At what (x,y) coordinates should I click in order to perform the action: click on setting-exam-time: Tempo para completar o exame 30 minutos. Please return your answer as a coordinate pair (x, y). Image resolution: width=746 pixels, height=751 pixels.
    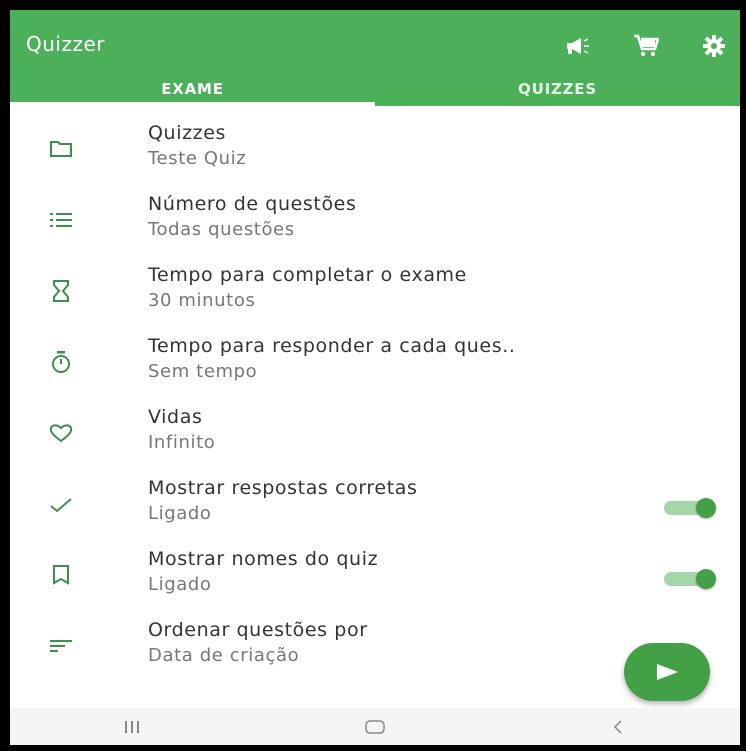
    Looking at the image, I should click on (375, 291).